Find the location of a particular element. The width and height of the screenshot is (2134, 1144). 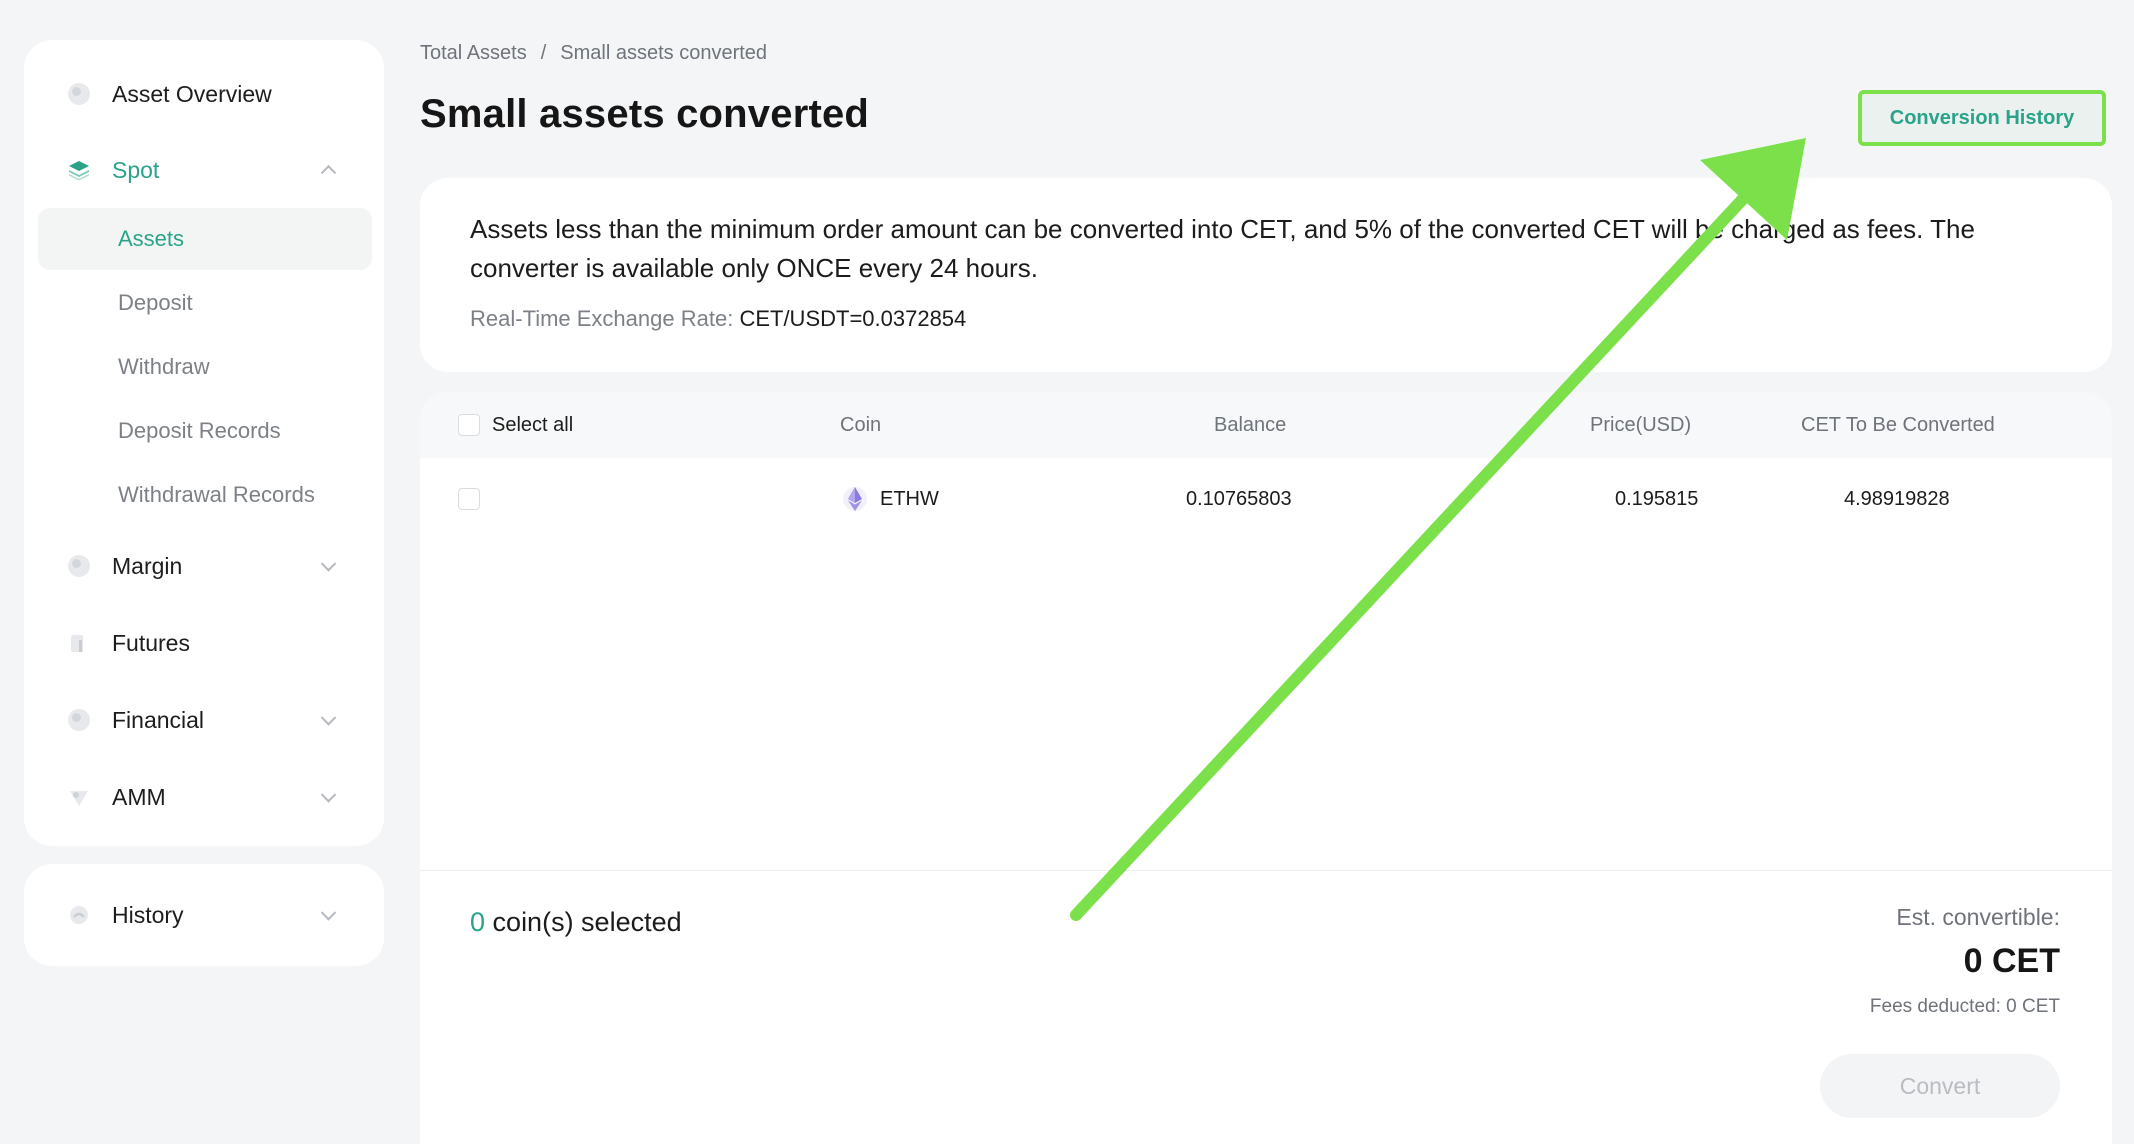

breadcrumb-link-total-assets: Total Assets is located at coordinates (473, 53).